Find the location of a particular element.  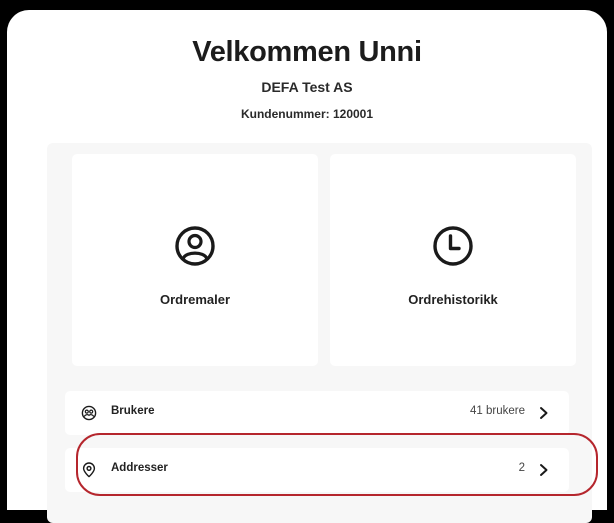

order-history-label: Ordrehistorikk is located at coordinates (453, 299).